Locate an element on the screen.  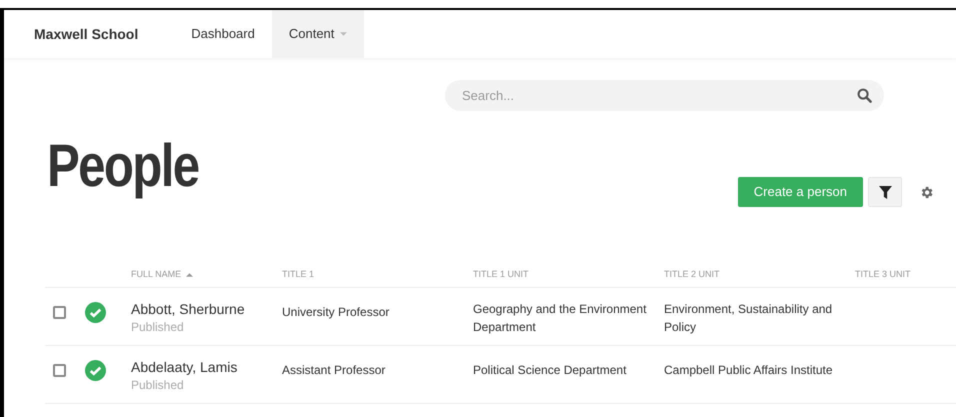
person-name: Abbott, Sherburne is located at coordinates (206, 309).